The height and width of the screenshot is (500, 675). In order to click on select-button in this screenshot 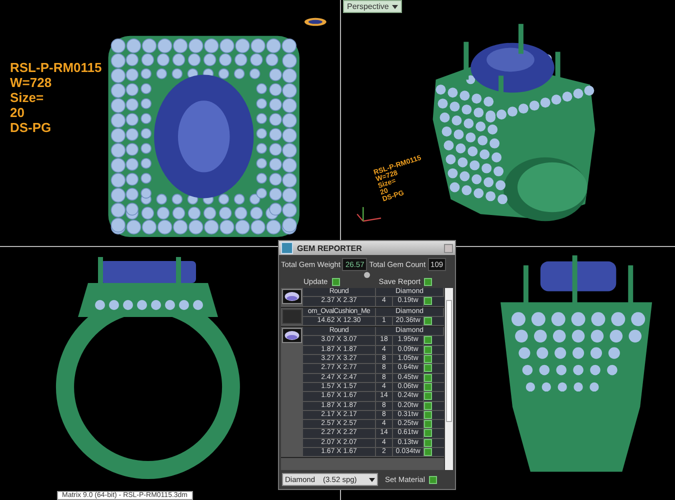, I will do `click(428, 301)`.